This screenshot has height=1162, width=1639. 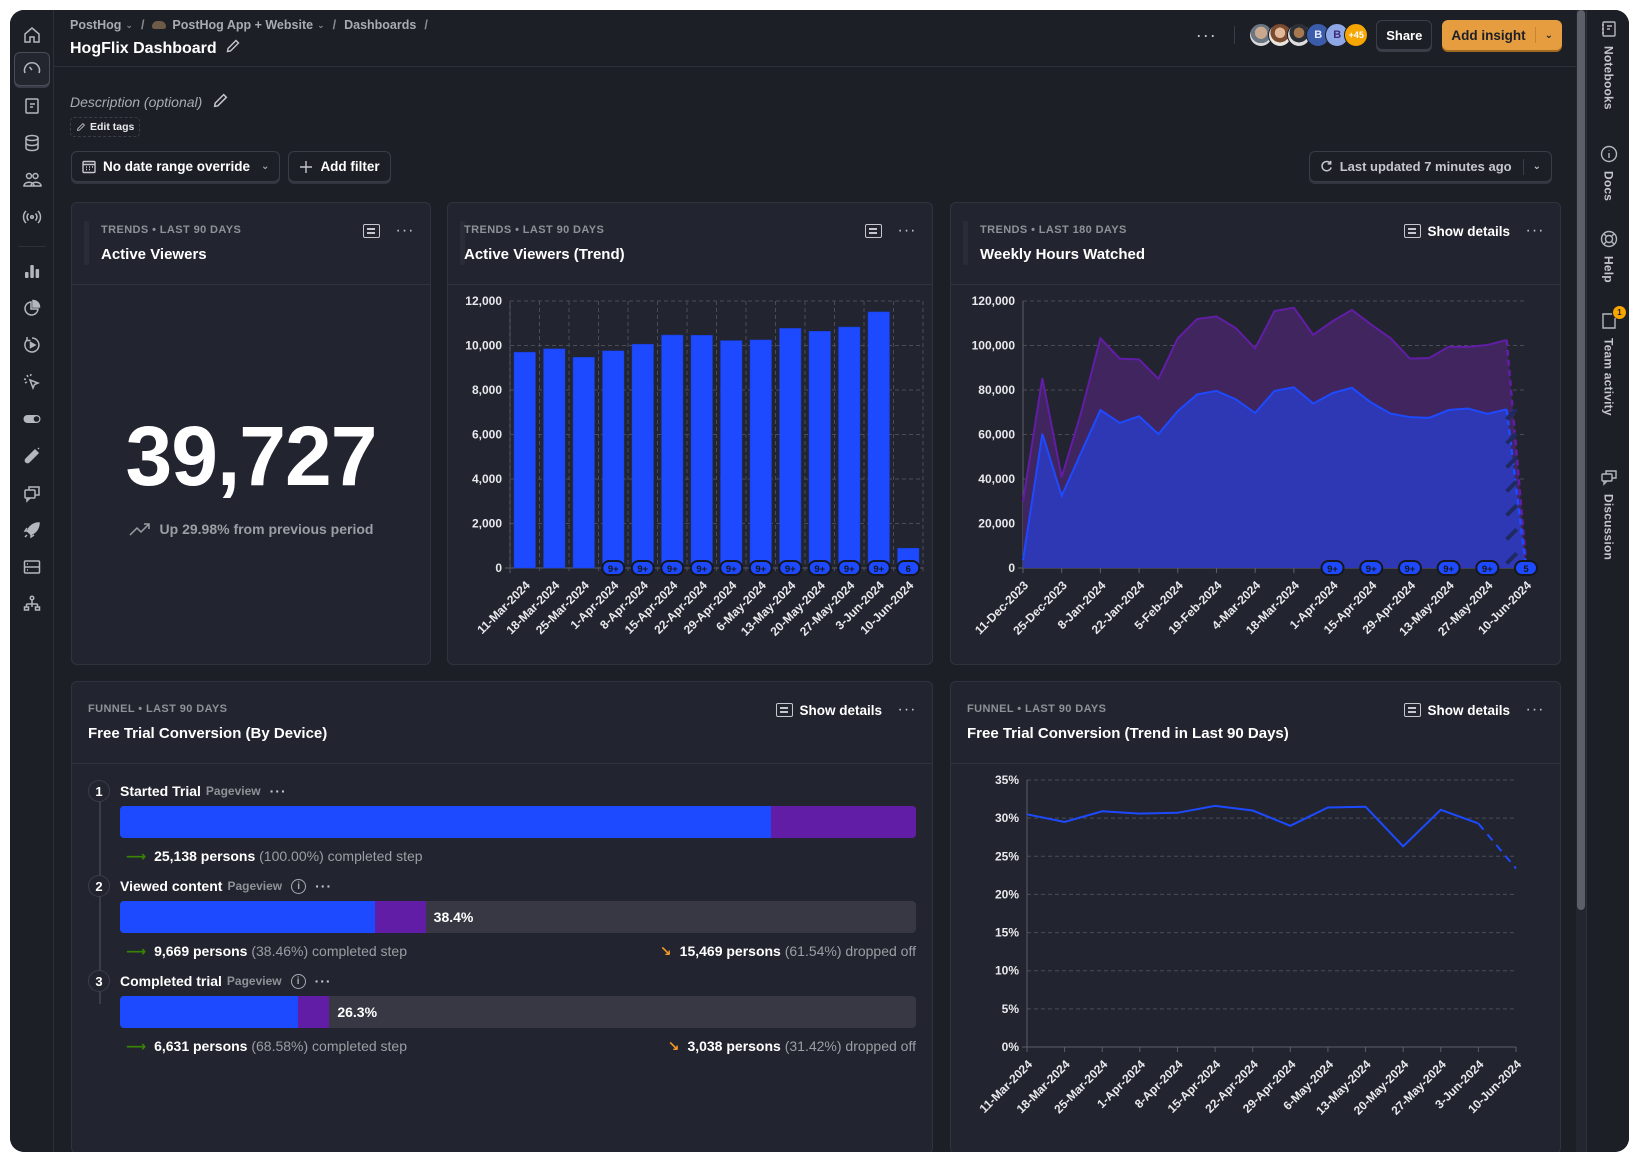 What do you see at coordinates (171, 230) in the screenshot?
I see `card-meta: TRENDS • LAST 90 DAYS` at bounding box center [171, 230].